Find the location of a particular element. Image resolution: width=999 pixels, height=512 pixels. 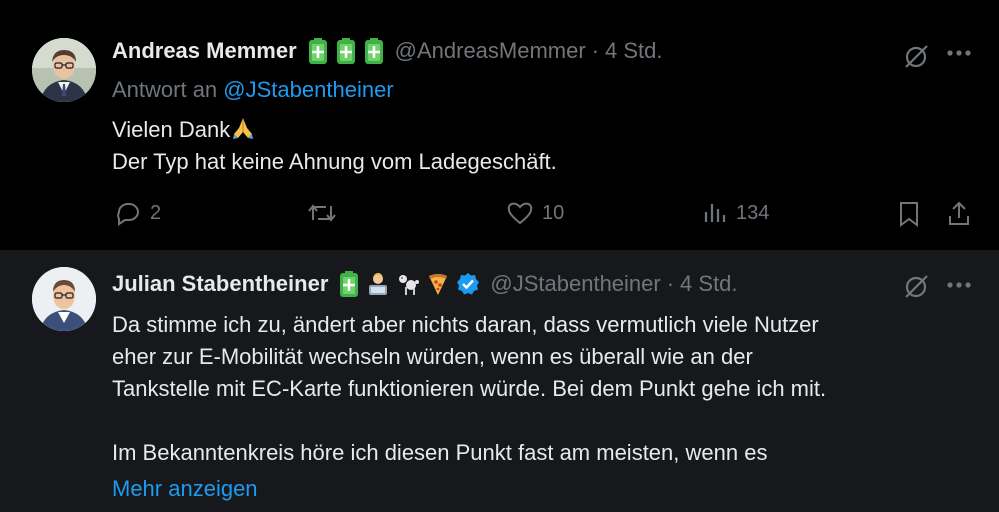

show-more-link: Mehr anzeigen is located at coordinates (185, 489).